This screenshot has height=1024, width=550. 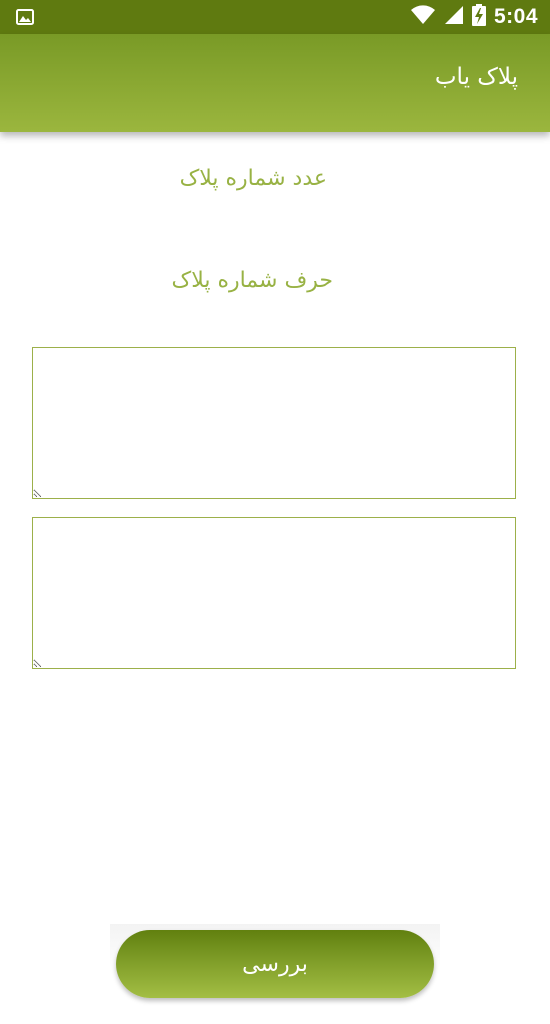 I want to click on plate-letter-label: حرف شماره پلاک, so click(x=252, y=280).